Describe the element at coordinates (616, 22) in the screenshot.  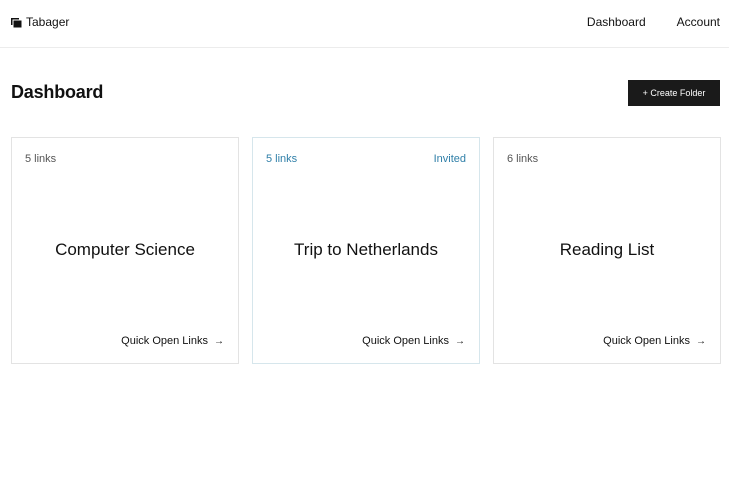
I see `nav-dashboard-link: Dashboard` at that location.